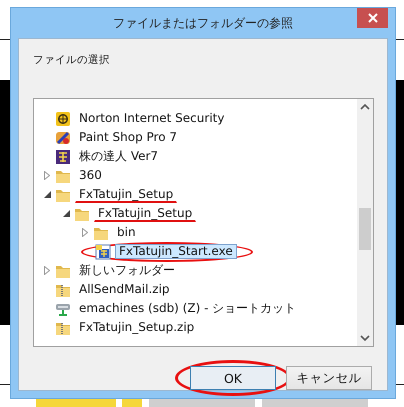 The width and height of the screenshot is (404, 407). Describe the element at coordinates (63, 156) in the screenshot. I see `badge-app-icon` at that location.